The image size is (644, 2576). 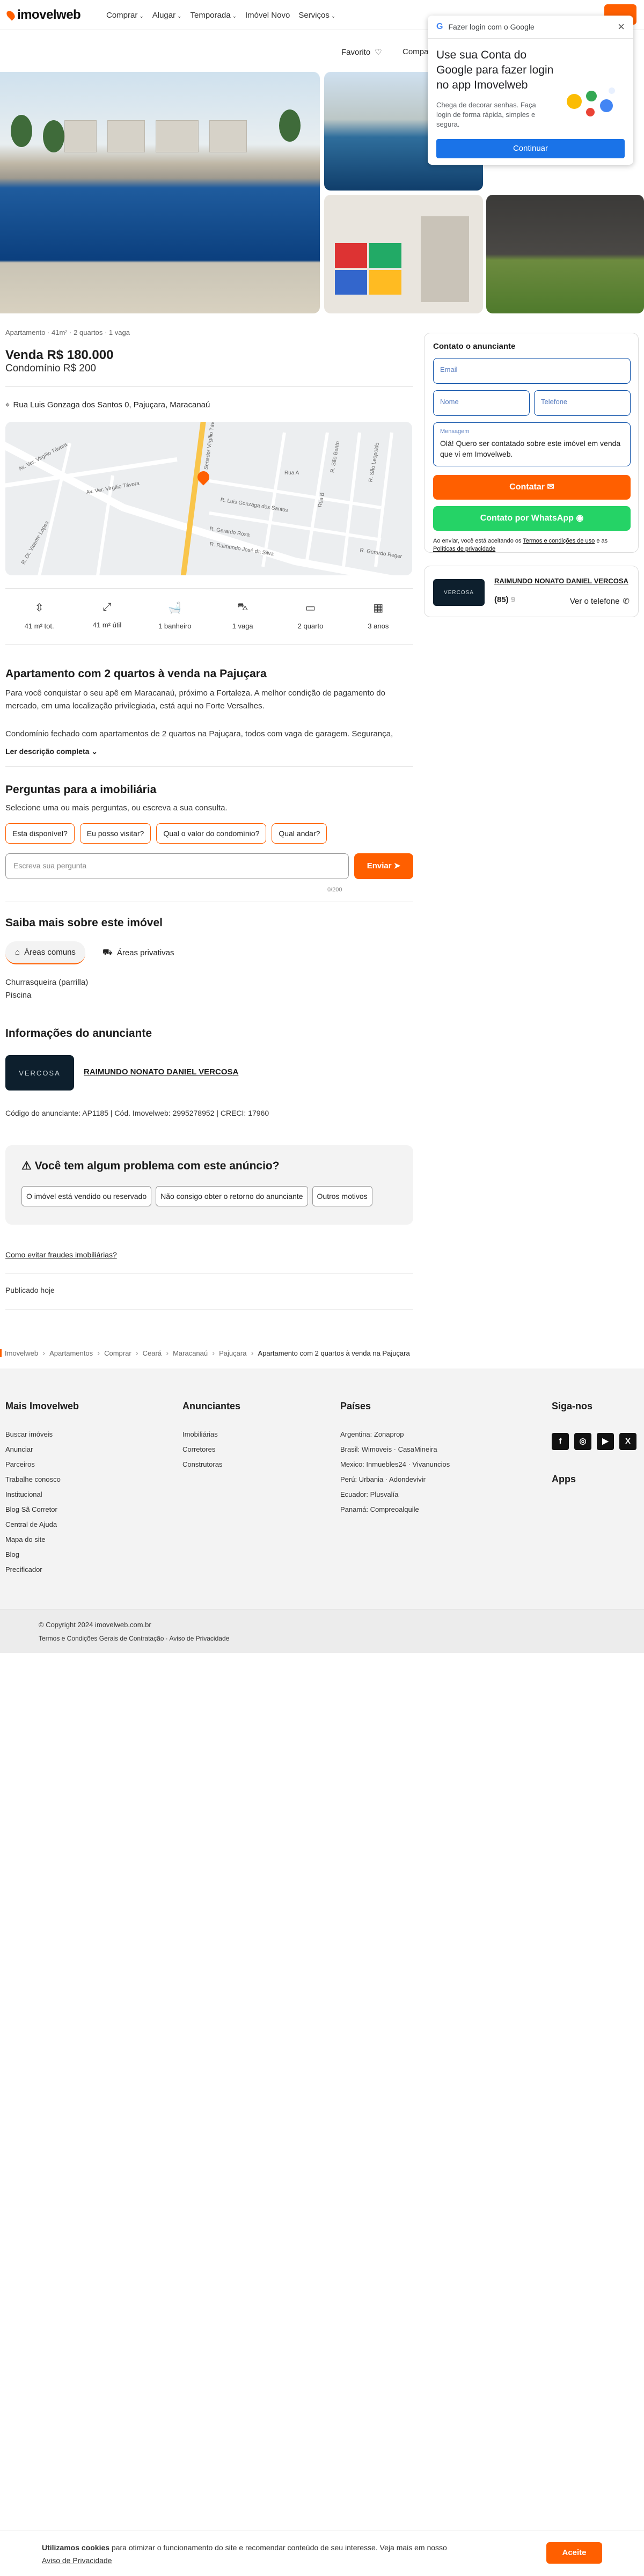 I want to click on breadcrumb-item: Comprar, so click(x=117, y=1353).